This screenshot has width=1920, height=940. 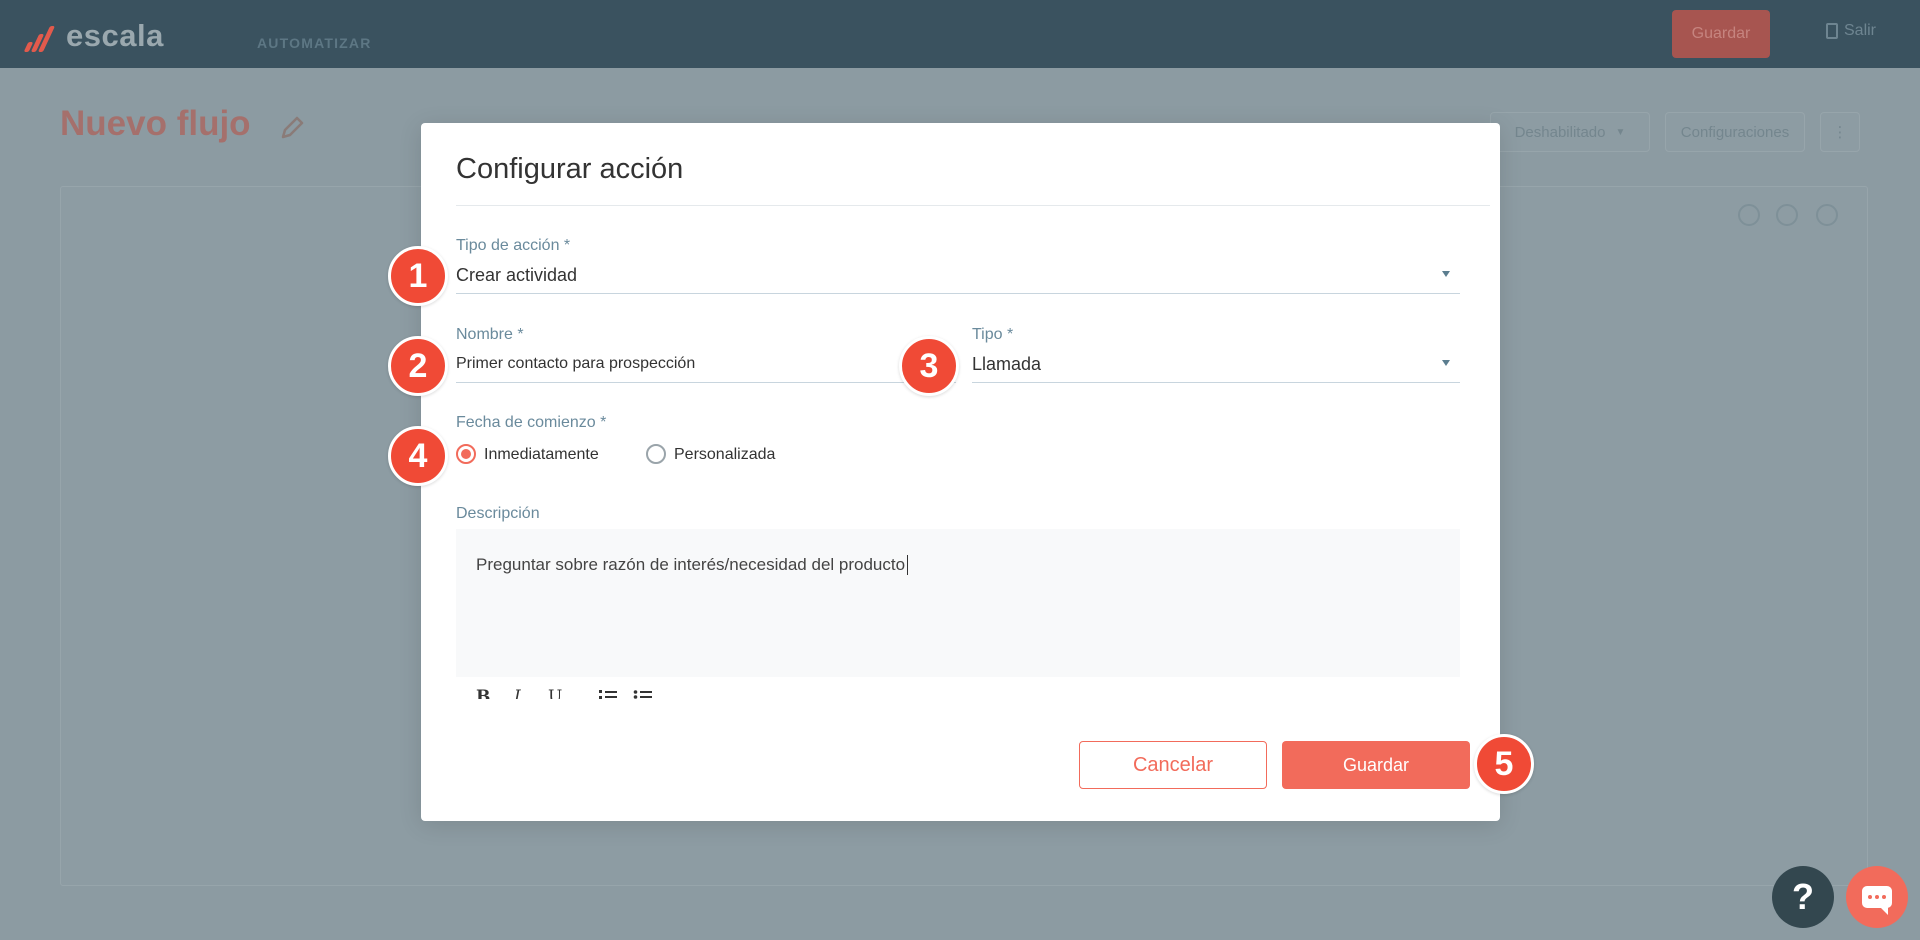 What do you see at coordinates (513, 245) in the screenshot?
I see `action-type-label: Tipo de acción *` at bounding box center [513, 245].